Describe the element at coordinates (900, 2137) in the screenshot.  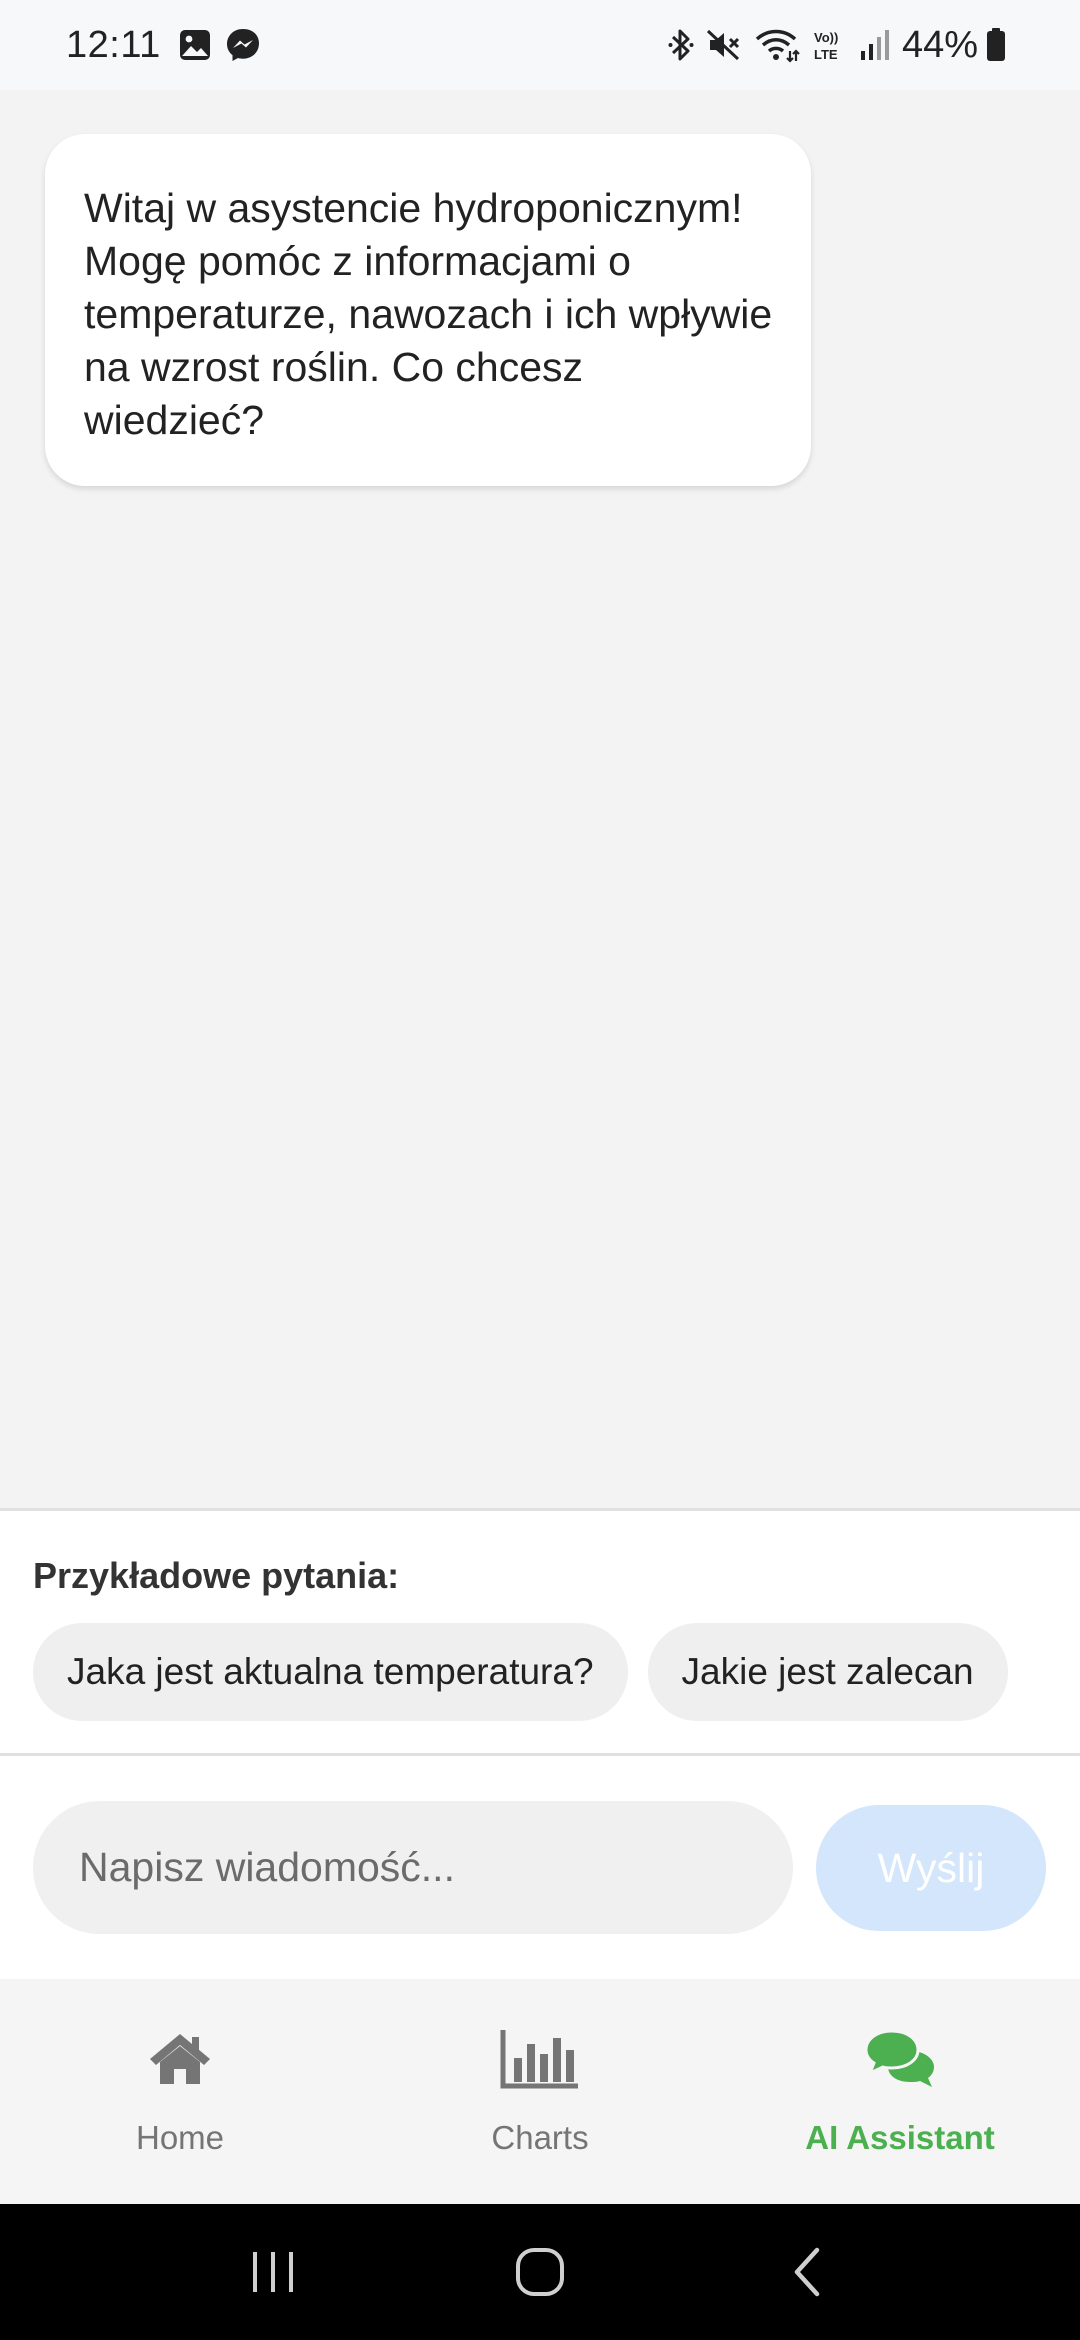
I see `nav-label-ai-assistant: AI Assistant` at that location.